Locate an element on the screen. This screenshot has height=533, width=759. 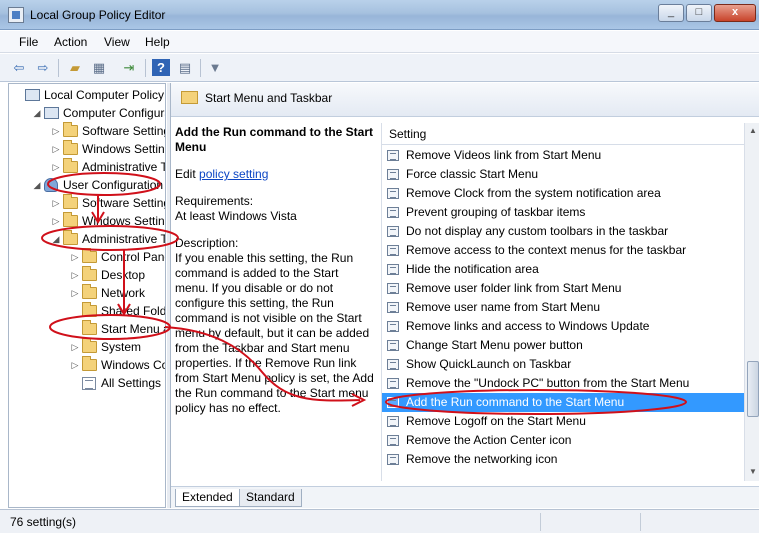
tree-node: ▷ System is located at coordinates (87, 347).